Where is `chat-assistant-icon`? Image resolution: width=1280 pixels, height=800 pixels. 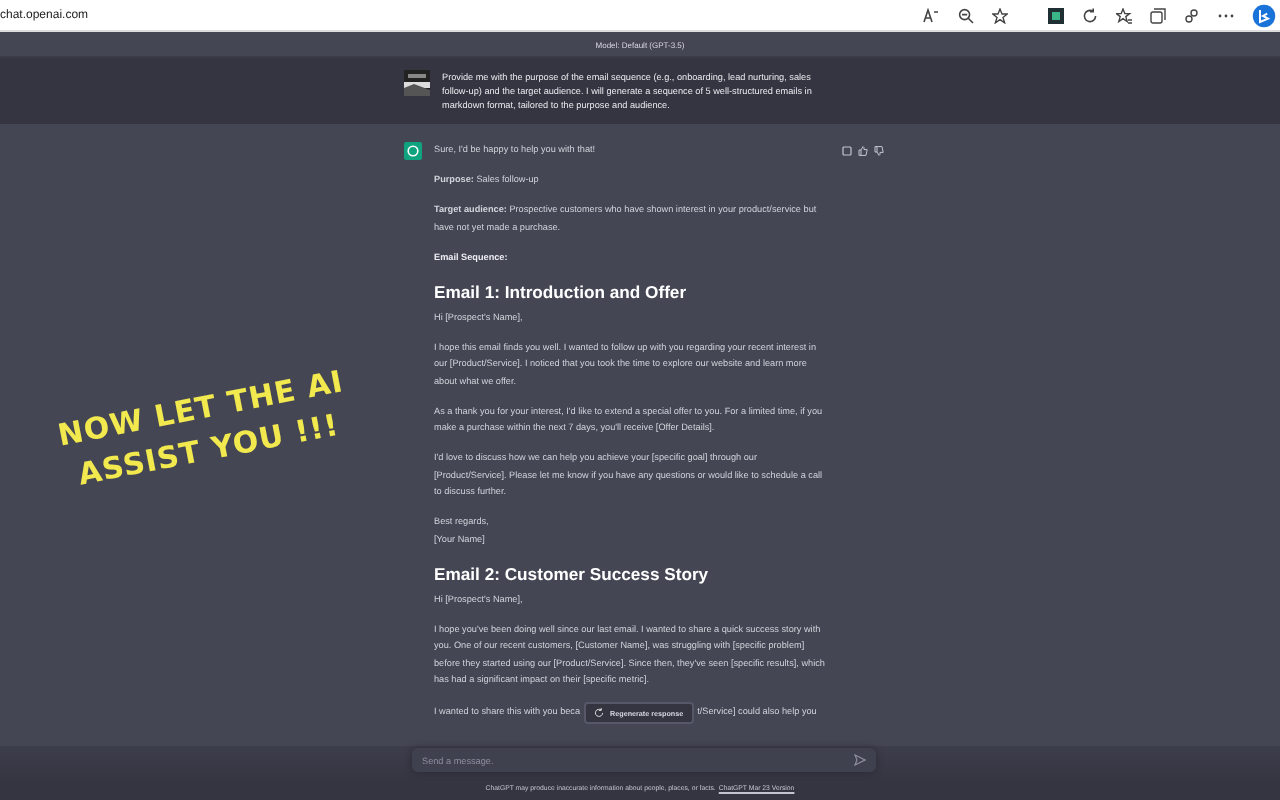 chat-assistant-icon is located at coordinates (1264, 15).